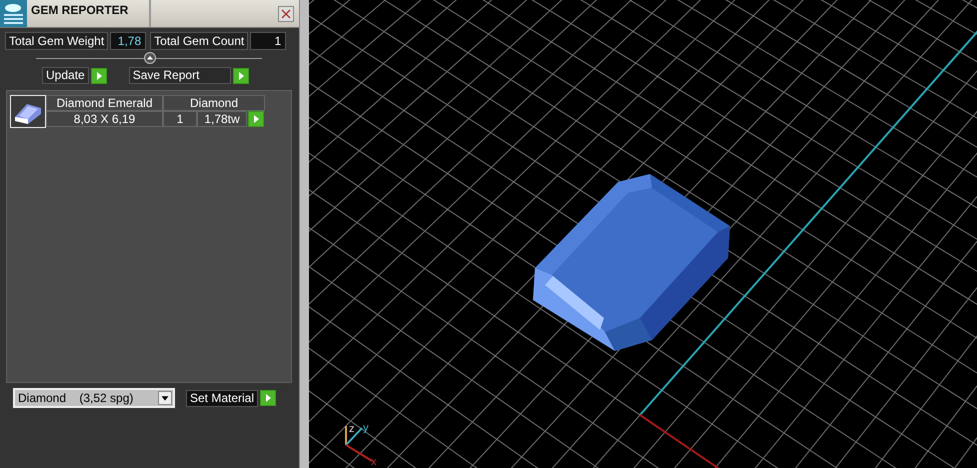 Image resolution: width=977 pixels, height=468 pixels. Describe the element at coordinates (128, 41) in the screenshot. I see `stat-value: 1,78` at that location.